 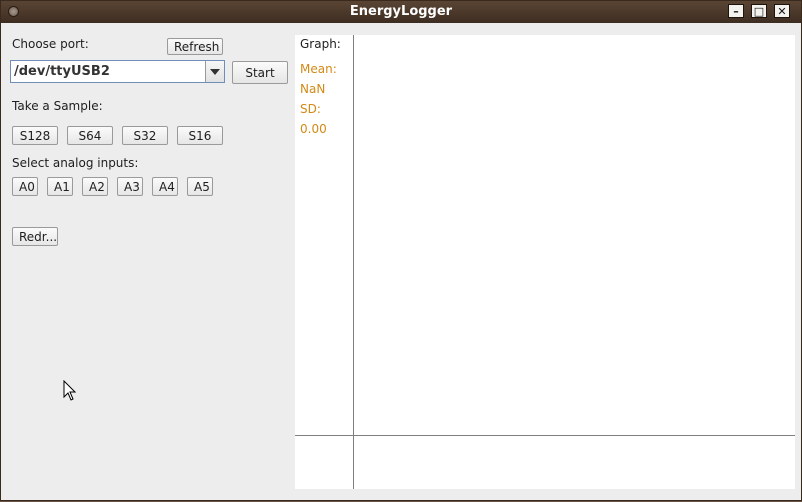 I want to click on graph-x-axis, so click(x=545, y=435).